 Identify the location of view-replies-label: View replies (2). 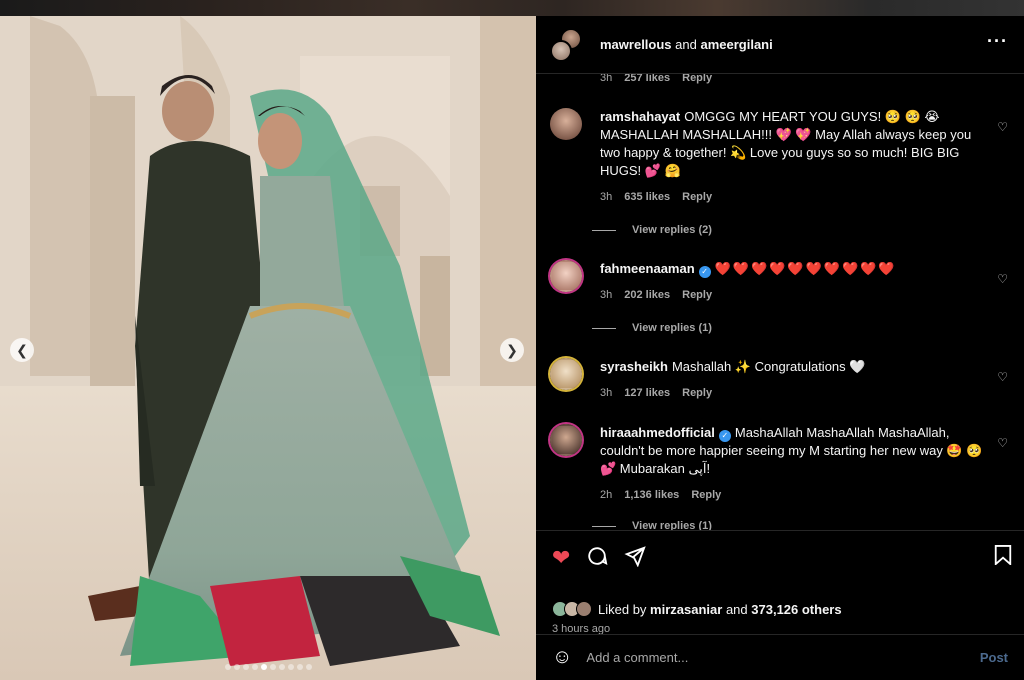
(672, 230).